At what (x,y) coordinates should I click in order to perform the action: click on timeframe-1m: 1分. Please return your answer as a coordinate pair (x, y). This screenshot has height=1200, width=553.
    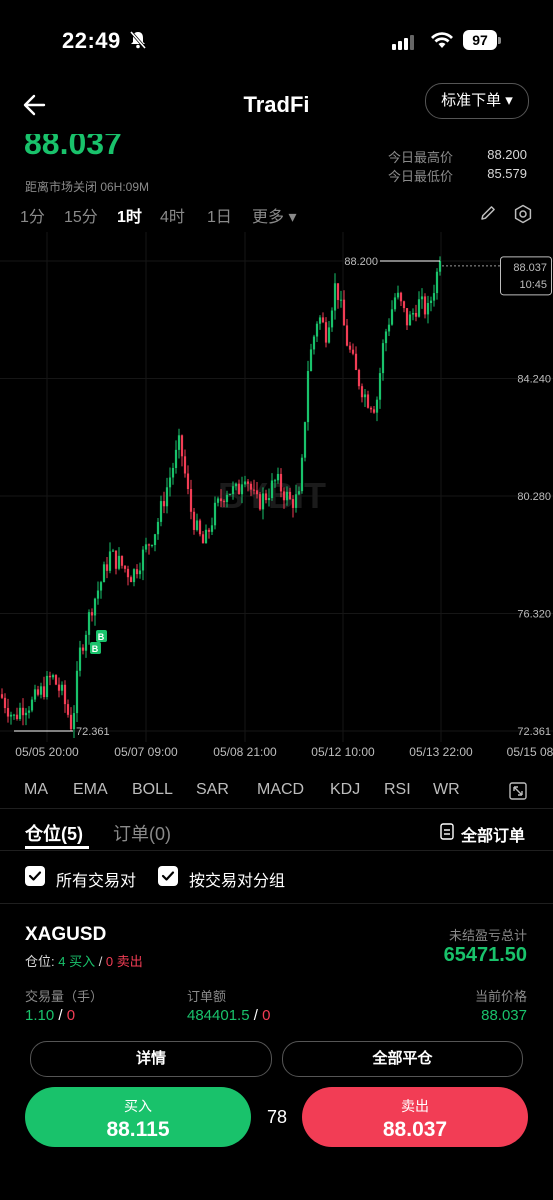
    Looking at the image, I should click on (32, 215).